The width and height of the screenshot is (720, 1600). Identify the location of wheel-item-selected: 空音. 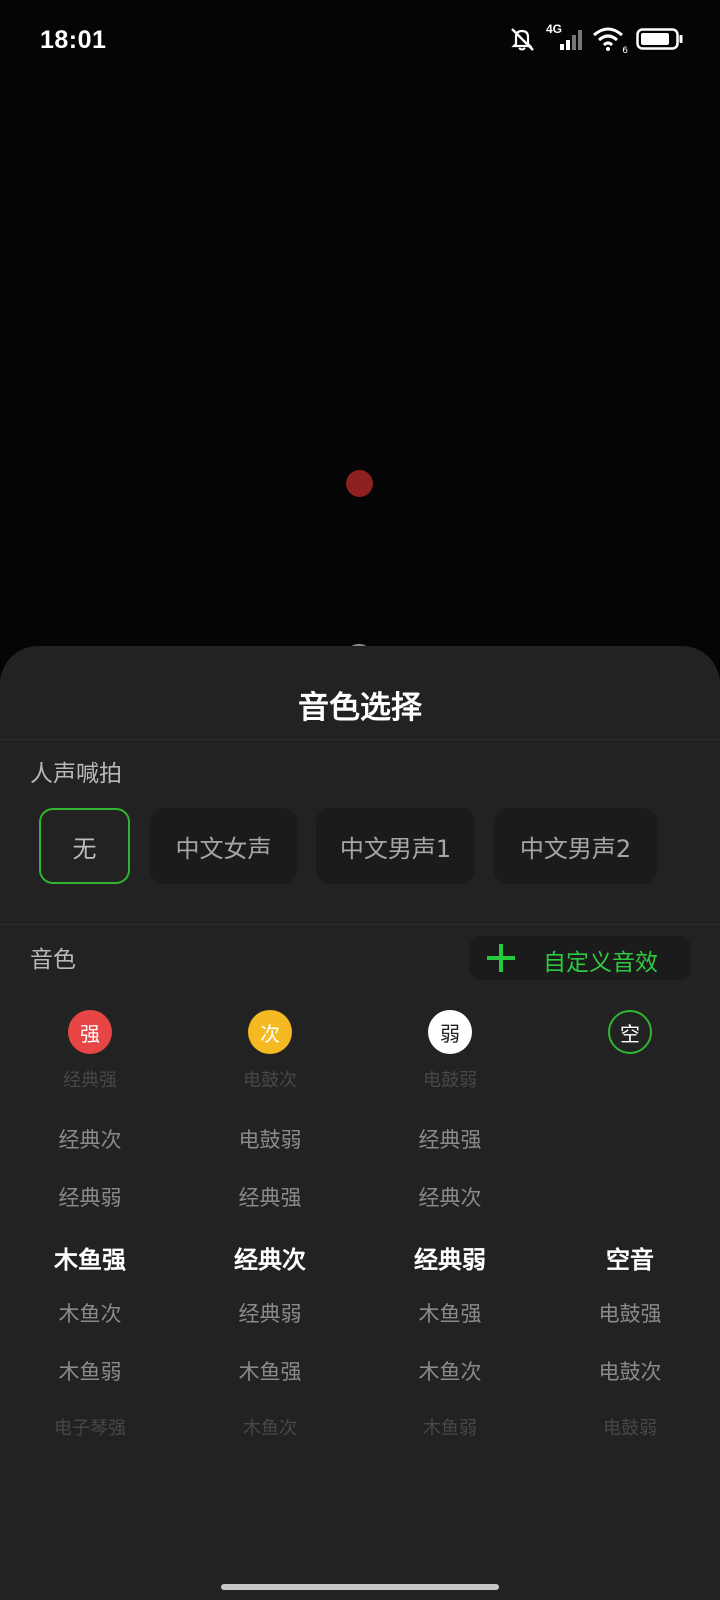
(630, 1257).